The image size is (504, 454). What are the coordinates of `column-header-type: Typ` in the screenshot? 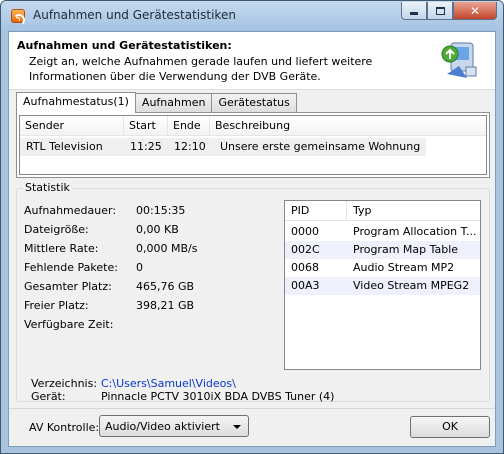 It's located at (413, 210).